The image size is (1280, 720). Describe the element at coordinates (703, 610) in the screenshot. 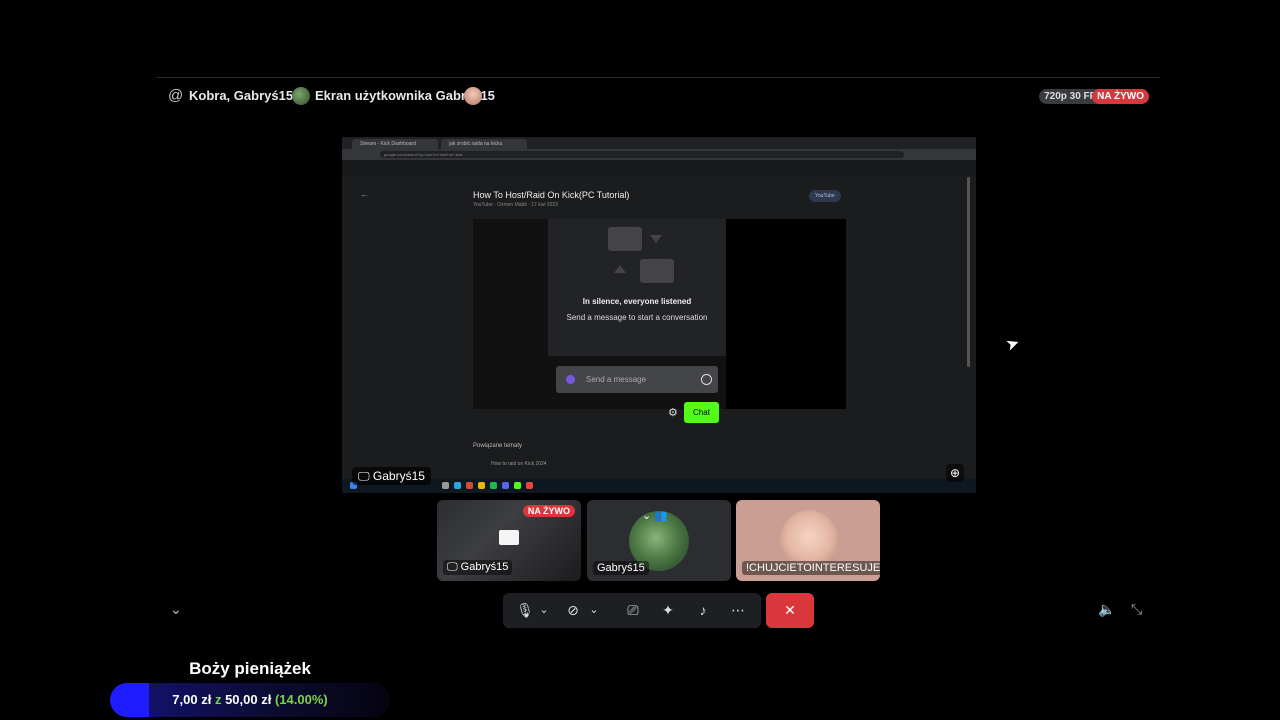

I see `soundboard-icon: ♪` at that location.